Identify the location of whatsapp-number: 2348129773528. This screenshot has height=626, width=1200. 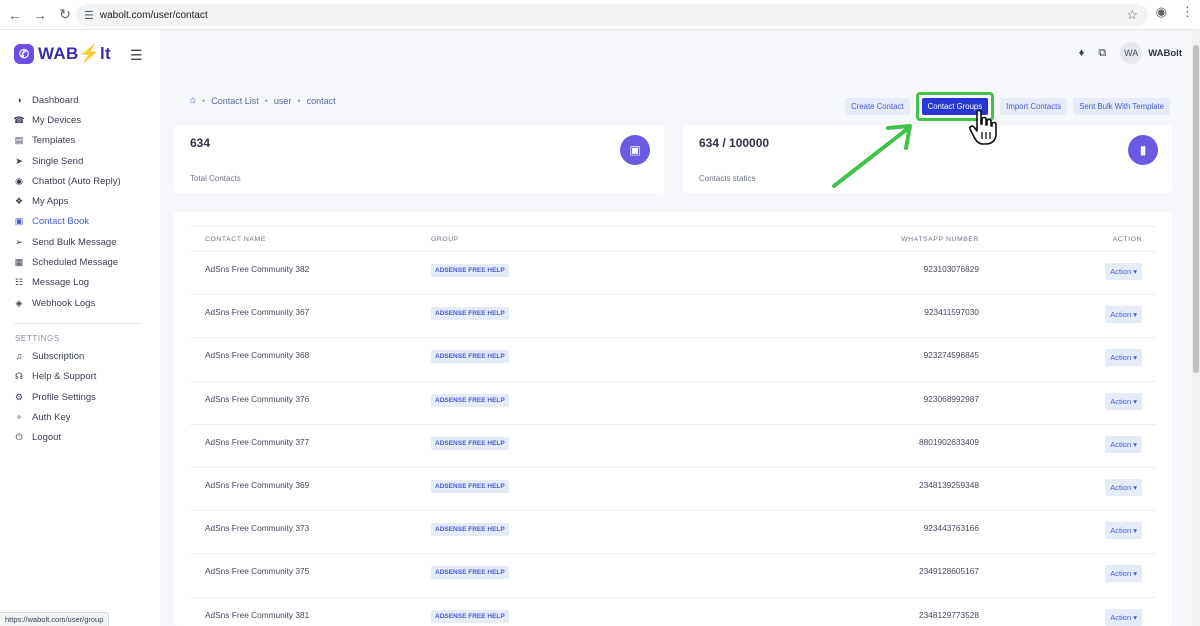
(856, 611).